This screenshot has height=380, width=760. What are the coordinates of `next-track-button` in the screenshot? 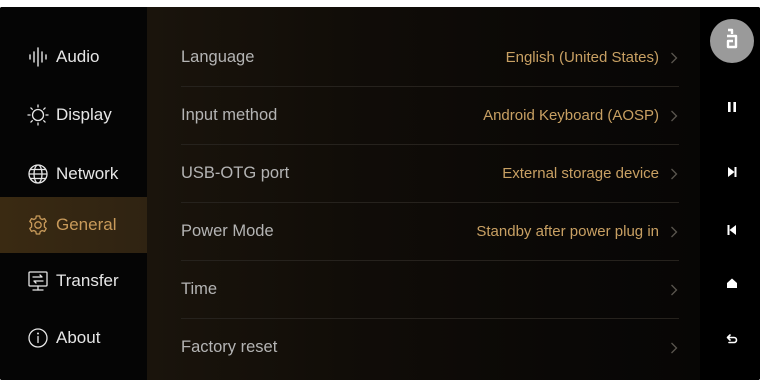 It's located at (732, 174).